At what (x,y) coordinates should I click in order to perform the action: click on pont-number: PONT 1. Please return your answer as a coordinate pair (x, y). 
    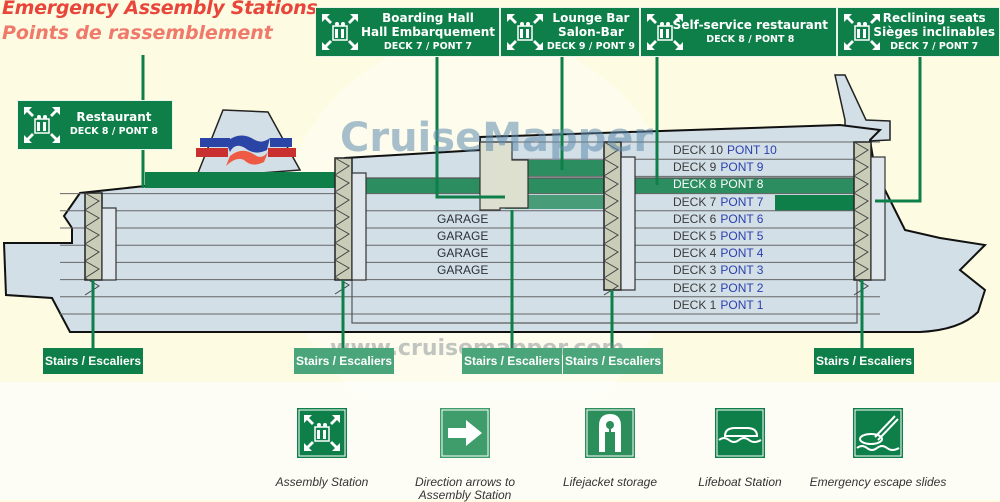
    Looking at the image, I should click on (742, 304).